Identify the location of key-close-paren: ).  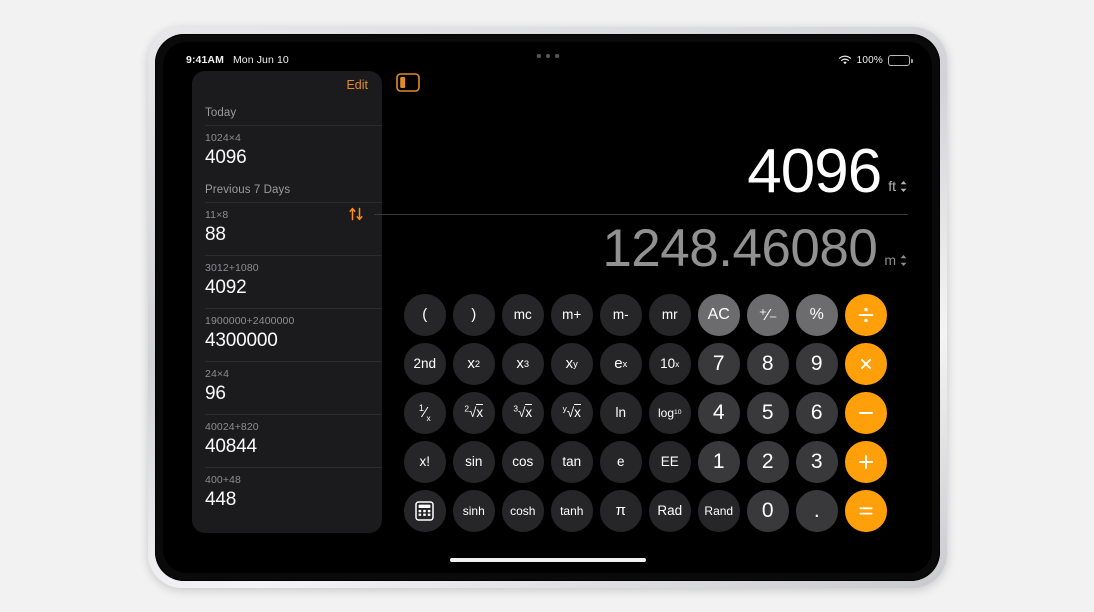
(474, 315).